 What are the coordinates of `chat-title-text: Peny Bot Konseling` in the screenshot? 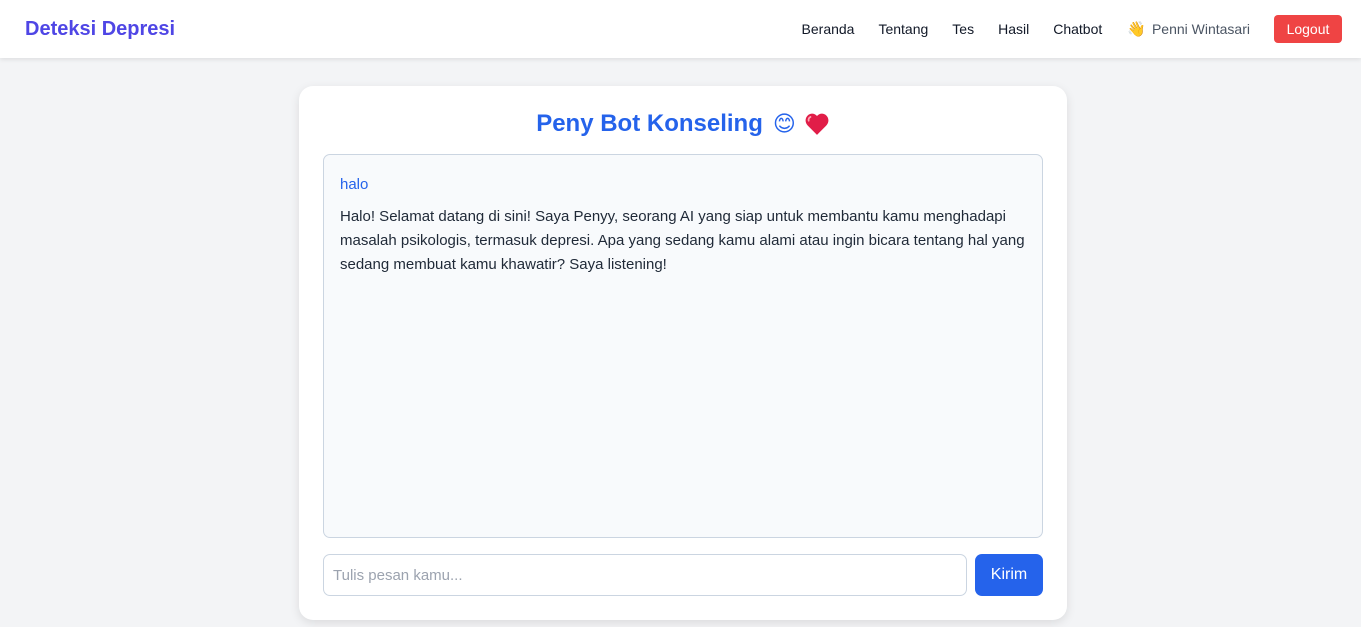 It's located at (649, 123).